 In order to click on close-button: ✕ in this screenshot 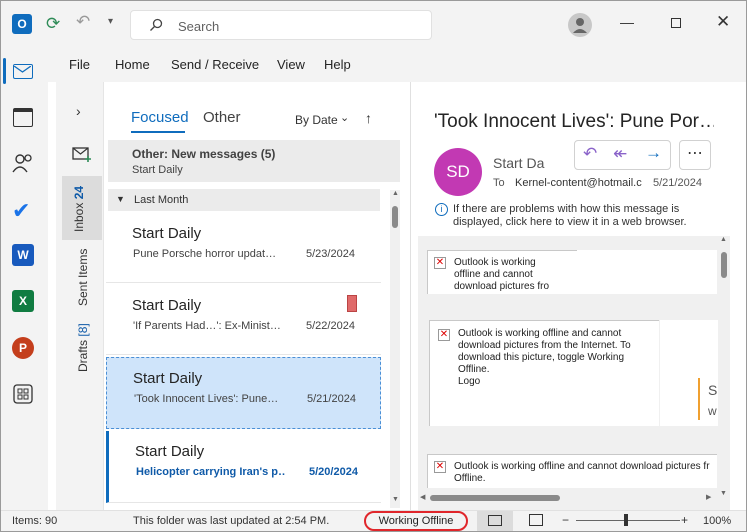, I will do `click(723, 22)`.